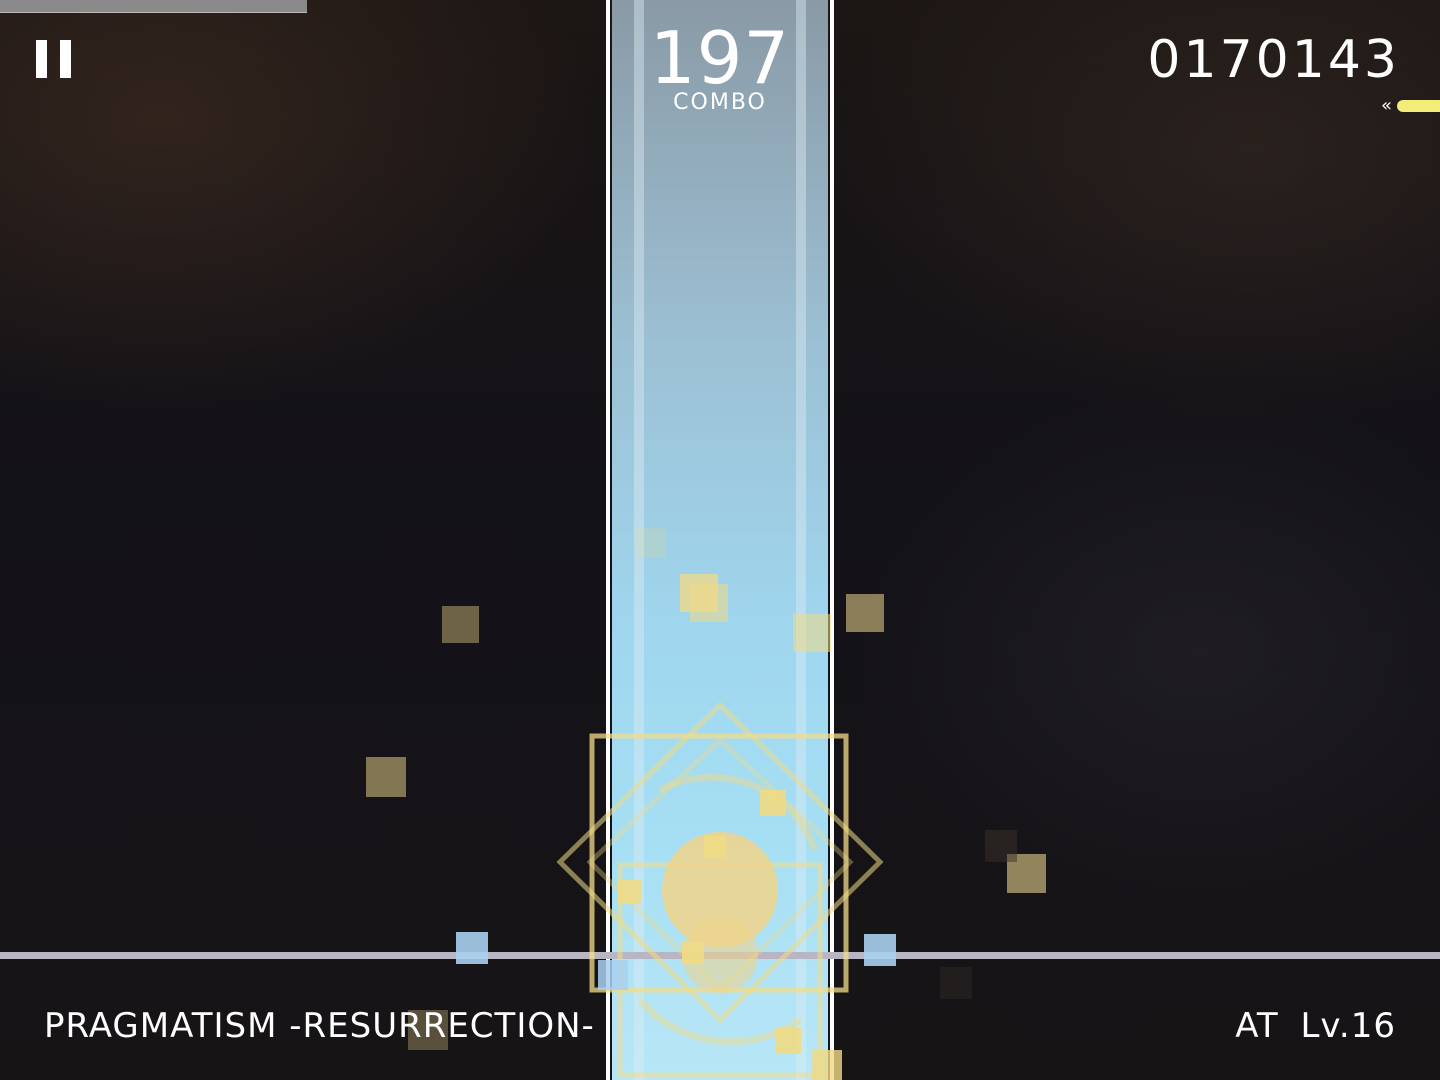 This screenshot has width=1440, height=1080. Describe the element at coordinates (1386, 105) in the screenshot. I see `double-chevron-left-icon: «` at that location.